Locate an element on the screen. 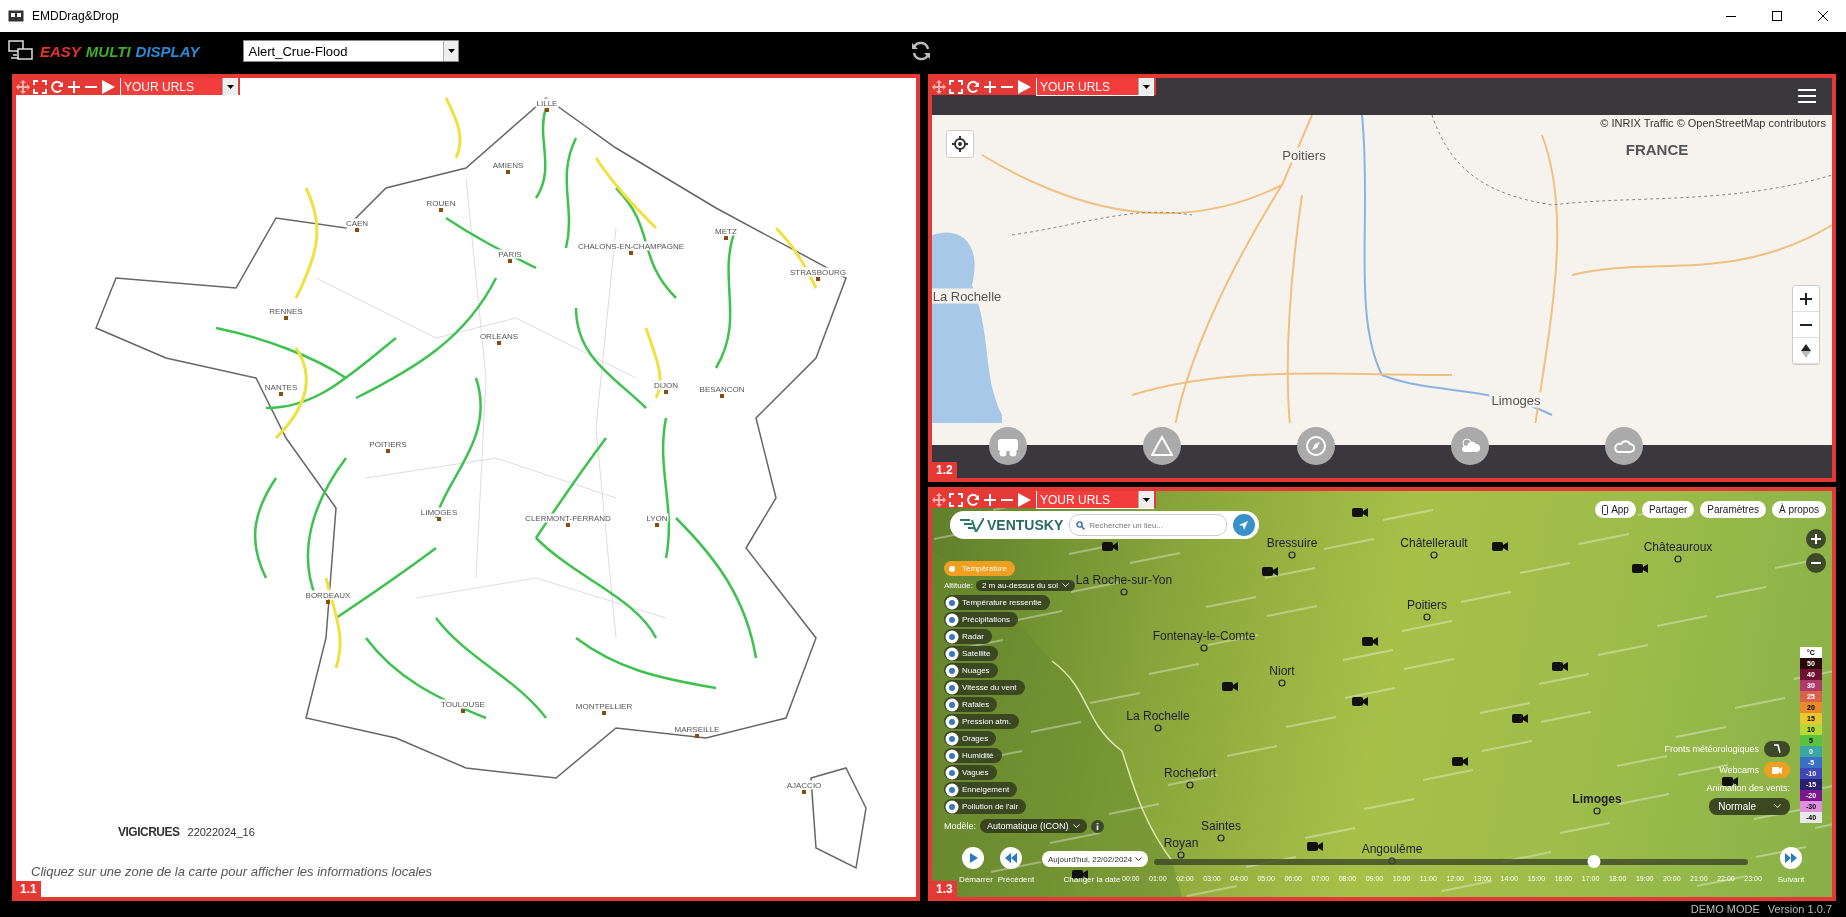 This screenshot has width=1846, height=917. webcams-toggle is located at coordinates (1777, 770).